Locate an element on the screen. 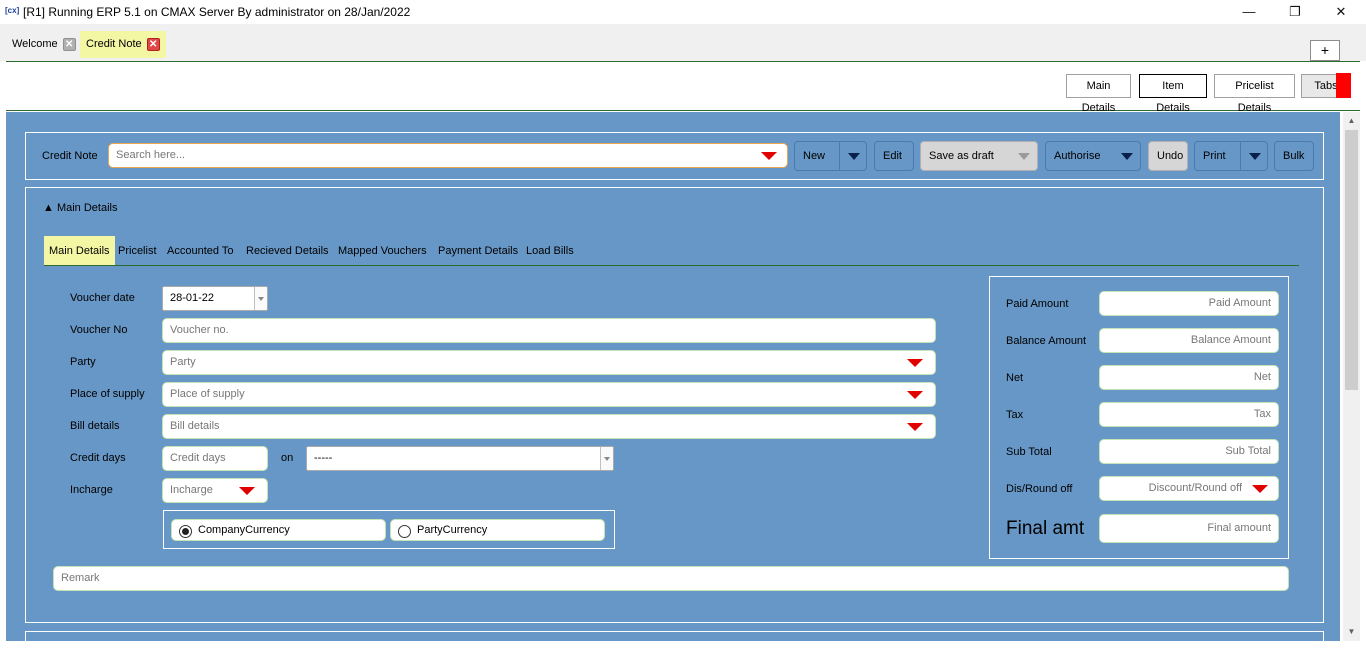  place-of-supply-placeholder: Place of supply is located at coordinates (207, 394).